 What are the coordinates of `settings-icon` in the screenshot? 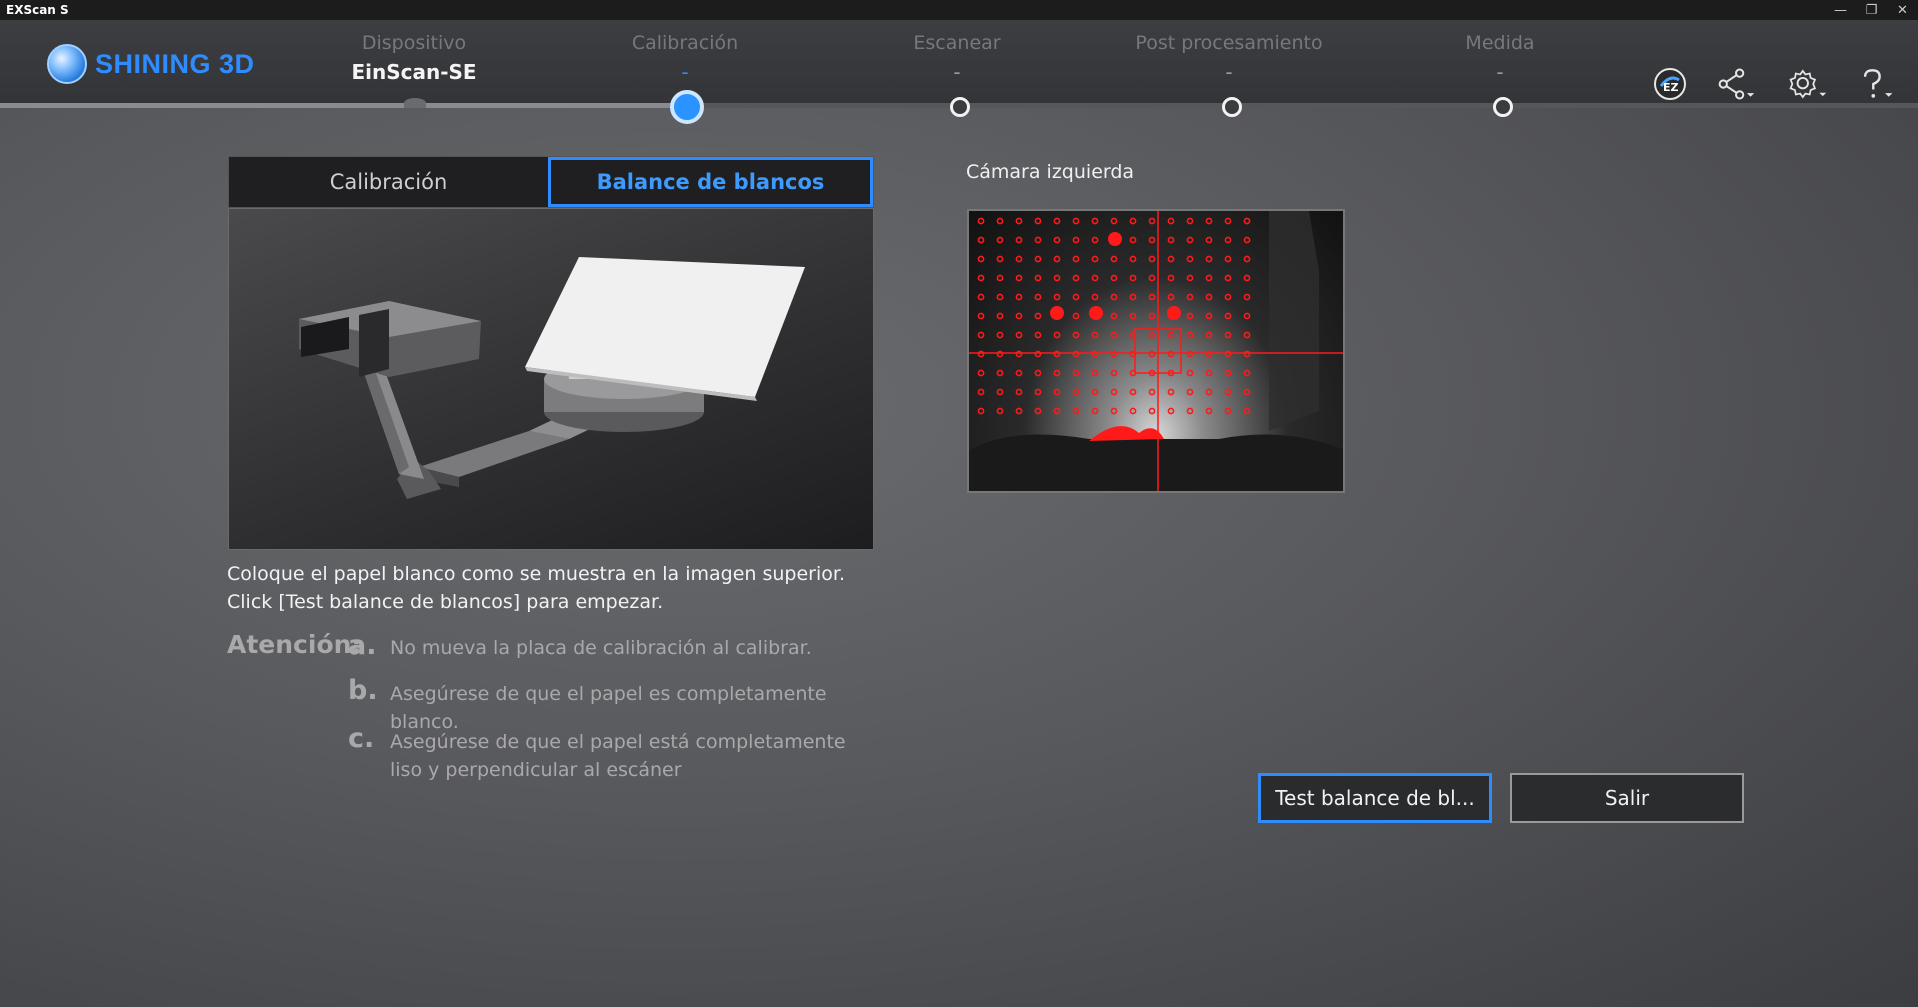 It's located at (1808, 84).